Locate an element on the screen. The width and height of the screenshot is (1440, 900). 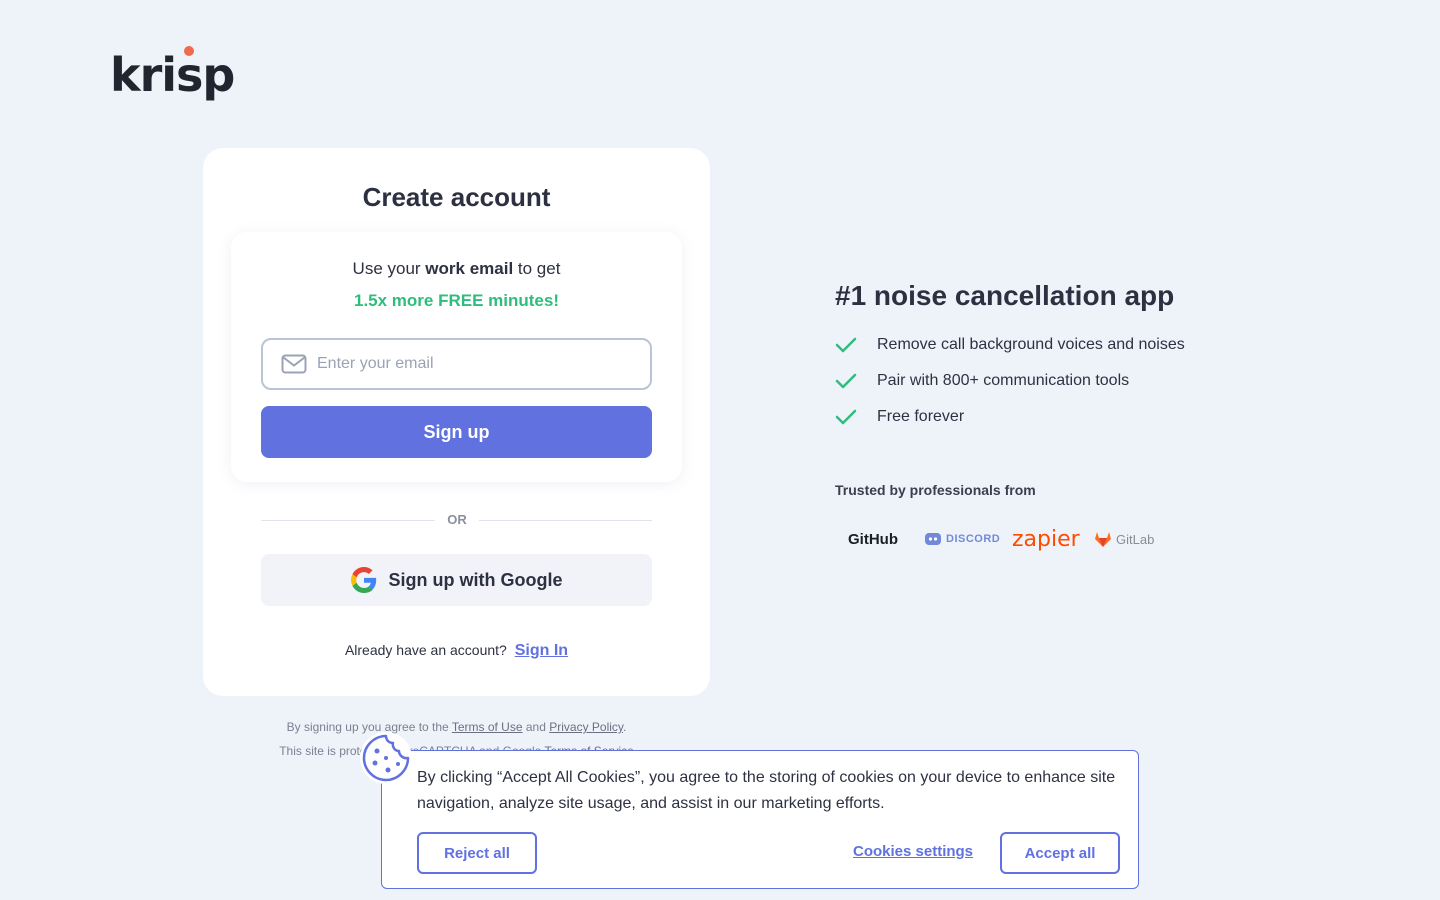
logo-dot is located at coordinates (189, 51).